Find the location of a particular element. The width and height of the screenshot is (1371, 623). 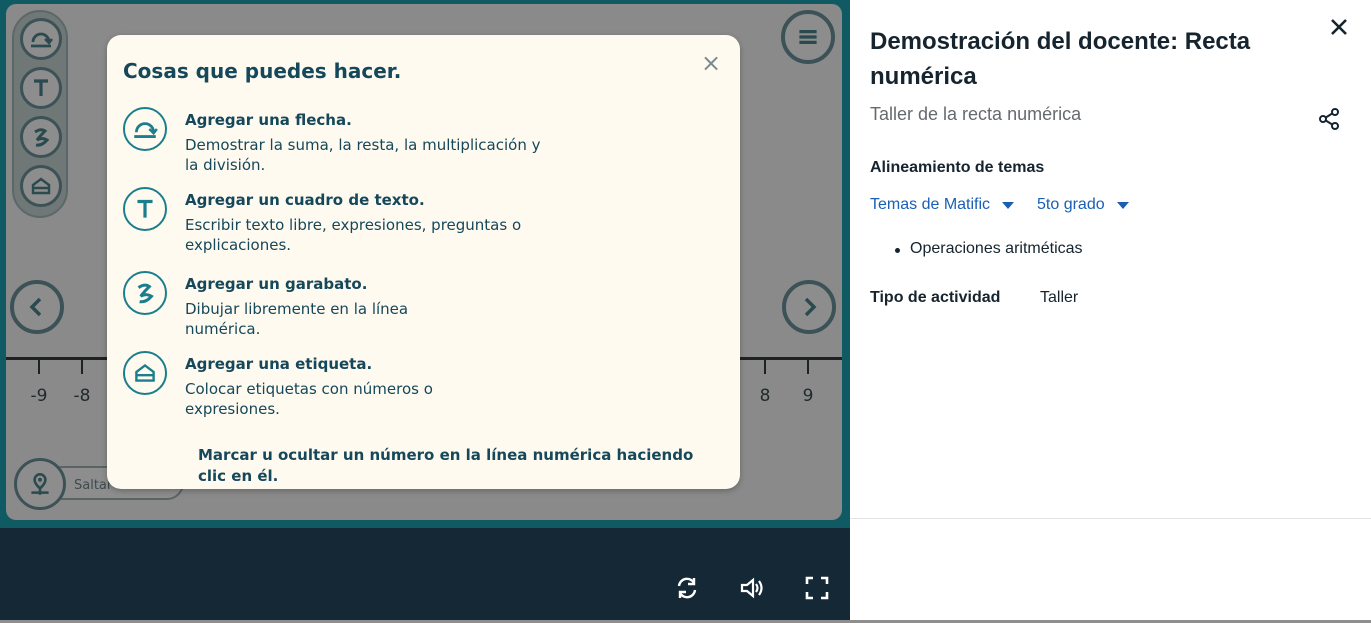

speaker-icon is located at coordinates (751, 588).